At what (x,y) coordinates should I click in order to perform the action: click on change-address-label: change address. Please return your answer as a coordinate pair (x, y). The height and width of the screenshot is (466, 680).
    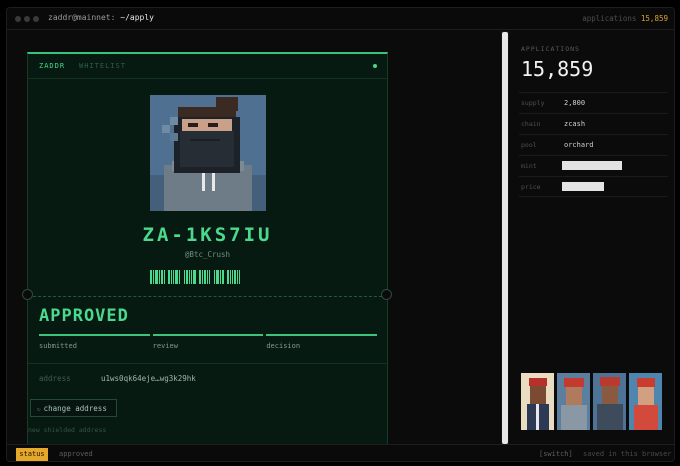
    Looking at the image, I should click on (75, 408).